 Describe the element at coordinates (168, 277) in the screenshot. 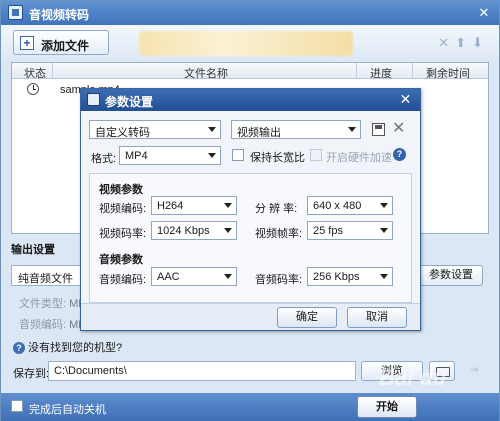

I see `audio-codec-value: AAC` at that location.